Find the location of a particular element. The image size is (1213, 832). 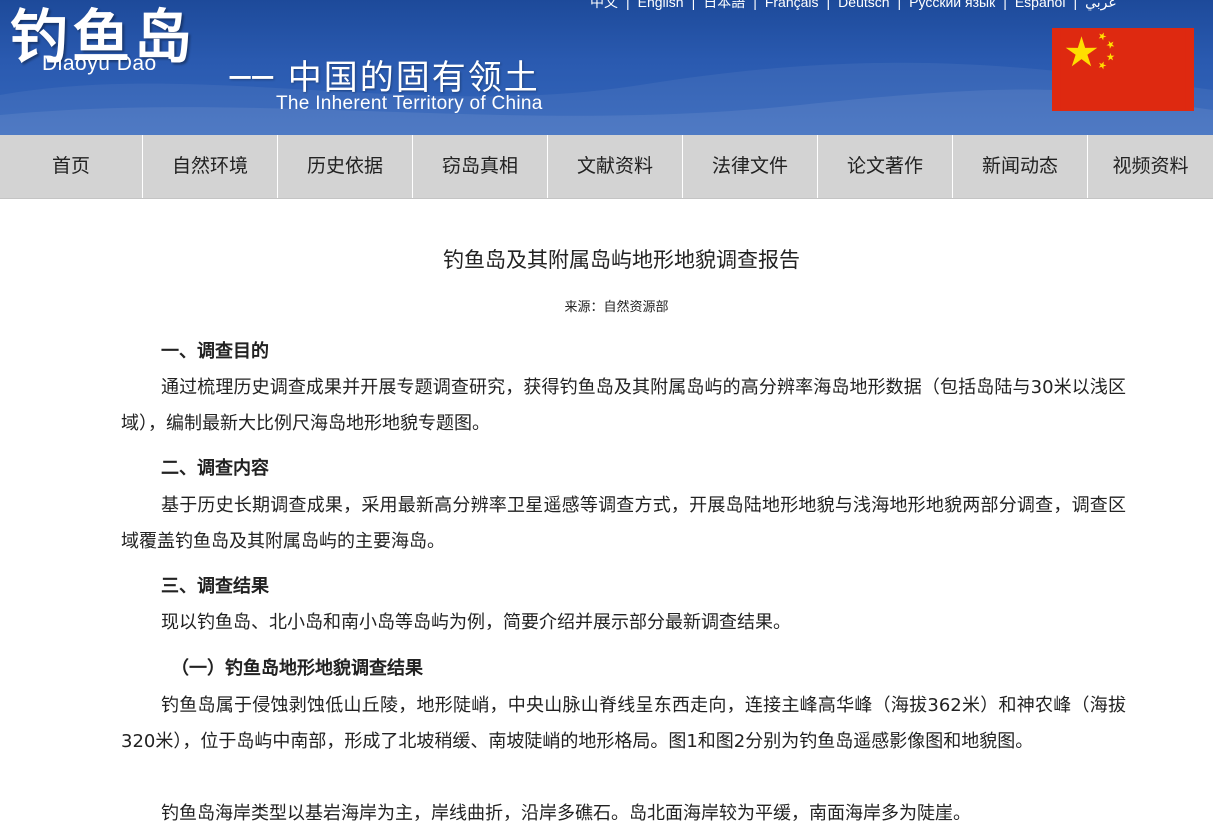

section-heading-purpose: 一、调查目的 is located at coordinates (215, 351).